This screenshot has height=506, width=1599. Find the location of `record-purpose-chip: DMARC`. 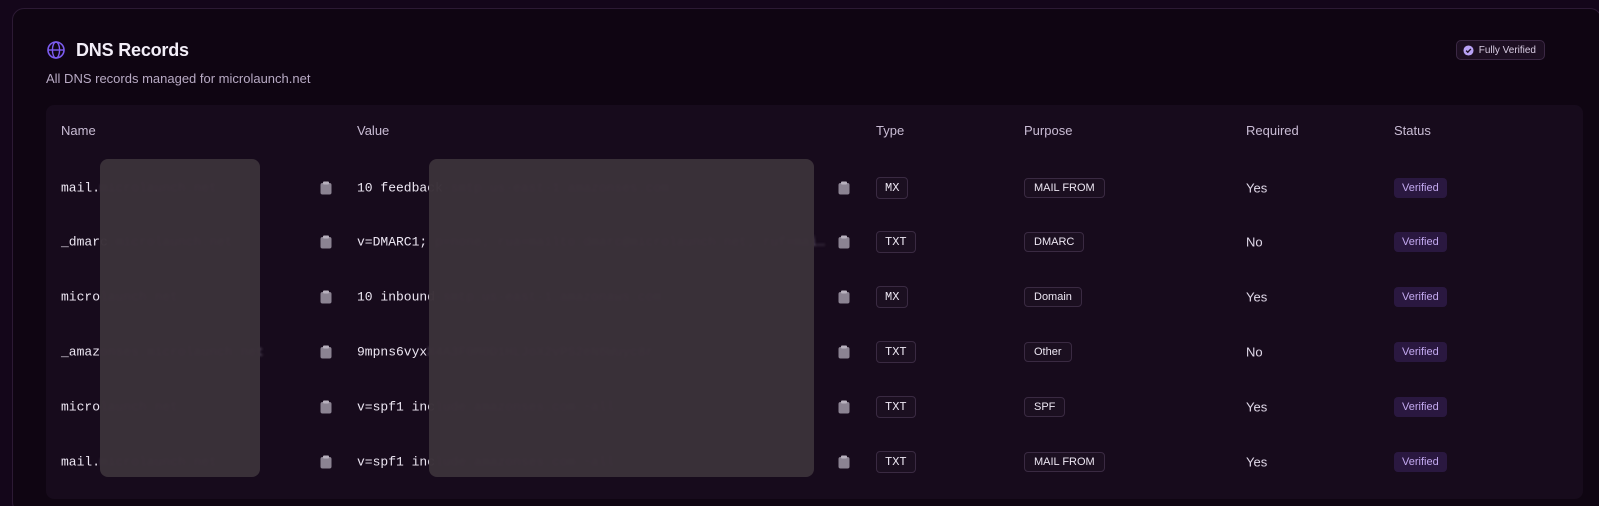

record-purpose-chip: DMARC is located at coordinates (1054, 242).